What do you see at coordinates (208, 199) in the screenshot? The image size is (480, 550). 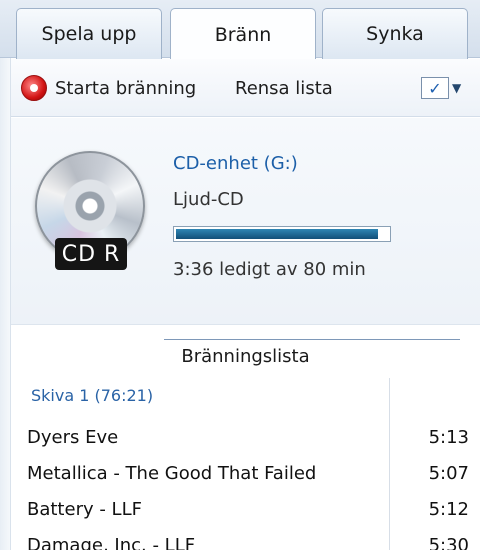 I see `media-type: Ljud-CD` at bounding box center [208, 199].